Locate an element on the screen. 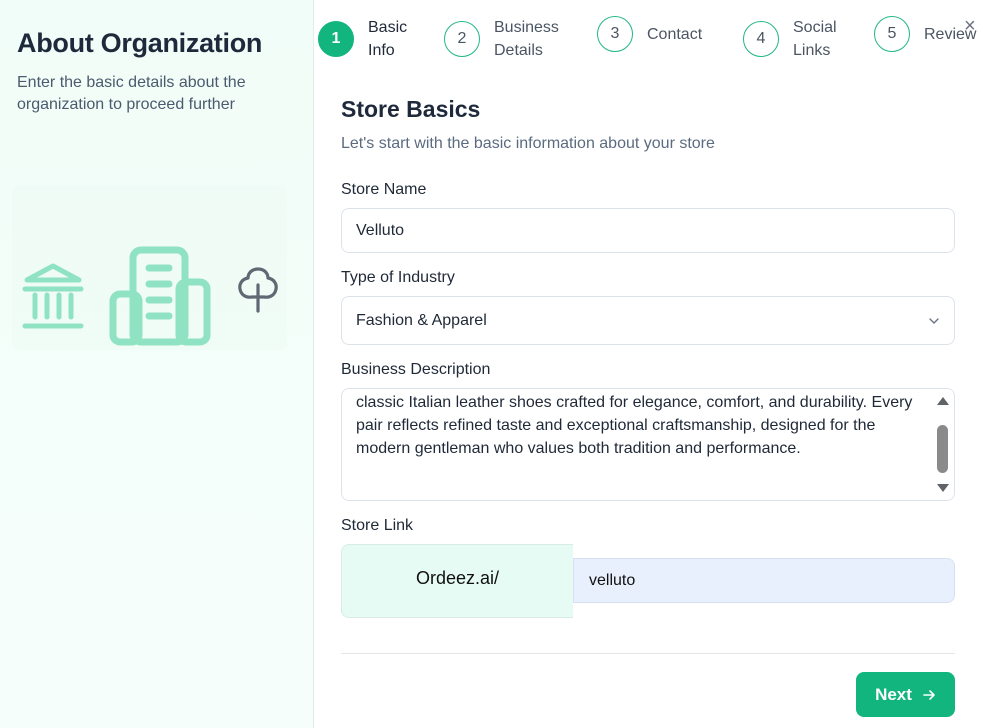 The image size is (983, 728). step-number: 2 is located at coordinates (462, 39).